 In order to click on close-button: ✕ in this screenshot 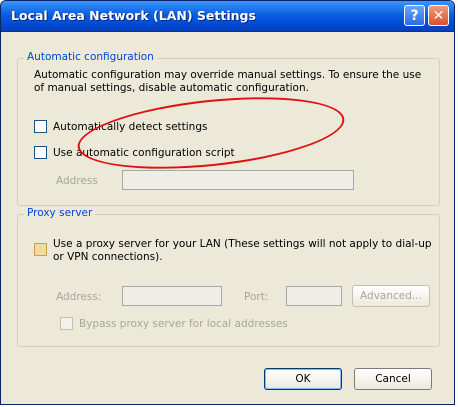, I will do `click(438, 15)`.